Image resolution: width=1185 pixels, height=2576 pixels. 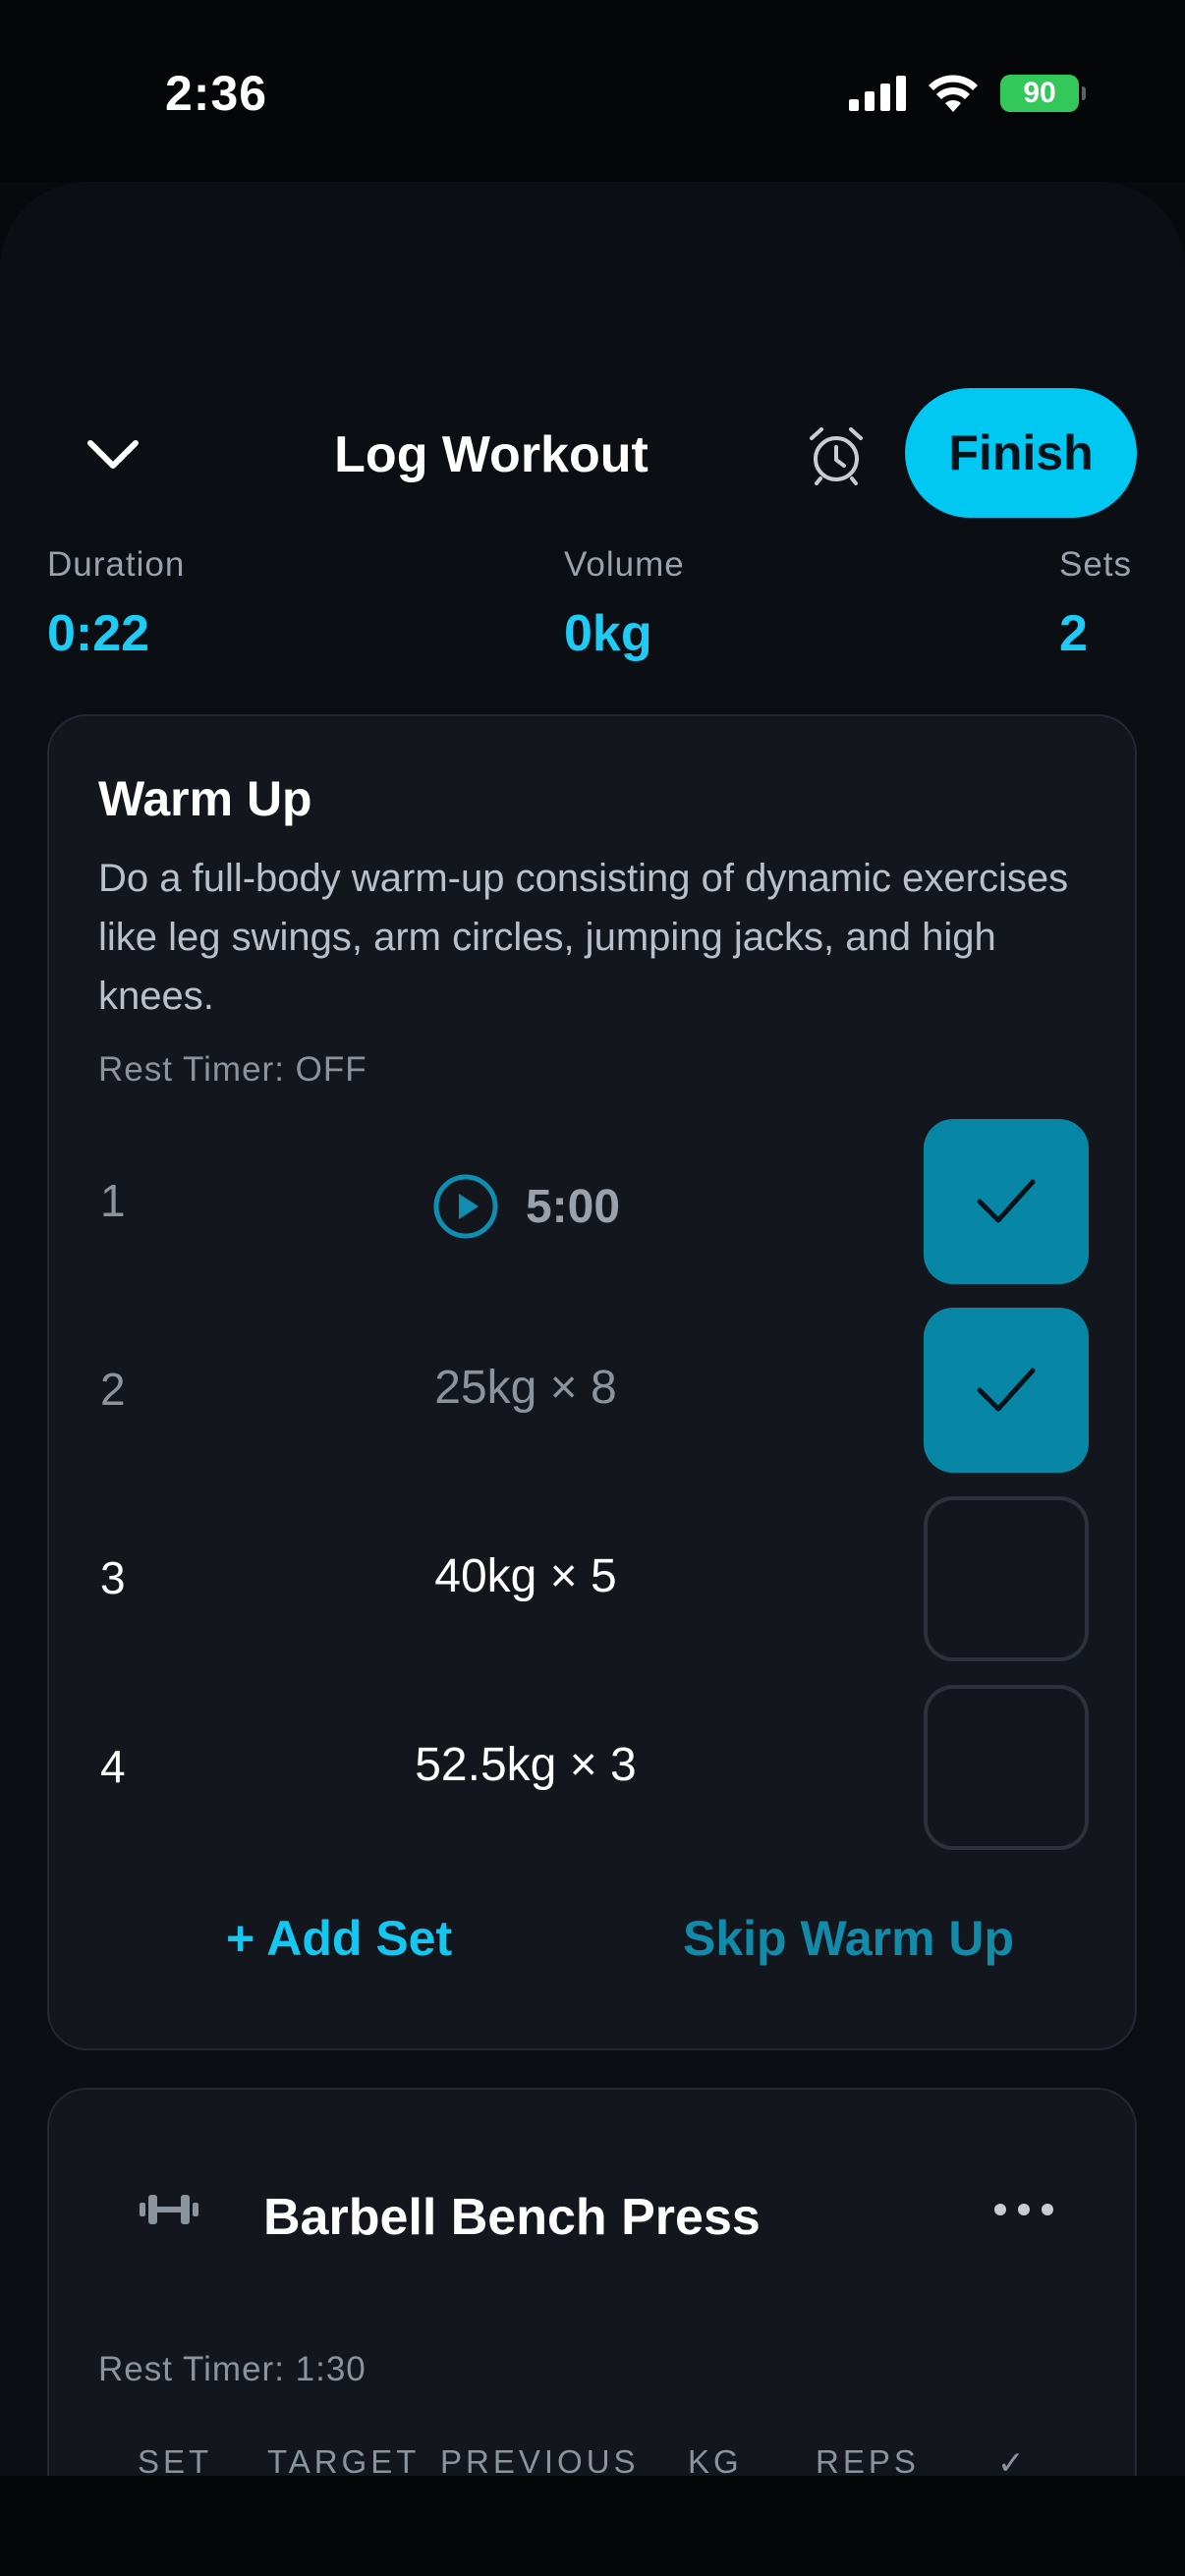 I want to click on battery-indicator: 90, so click(x=1043, y=93).